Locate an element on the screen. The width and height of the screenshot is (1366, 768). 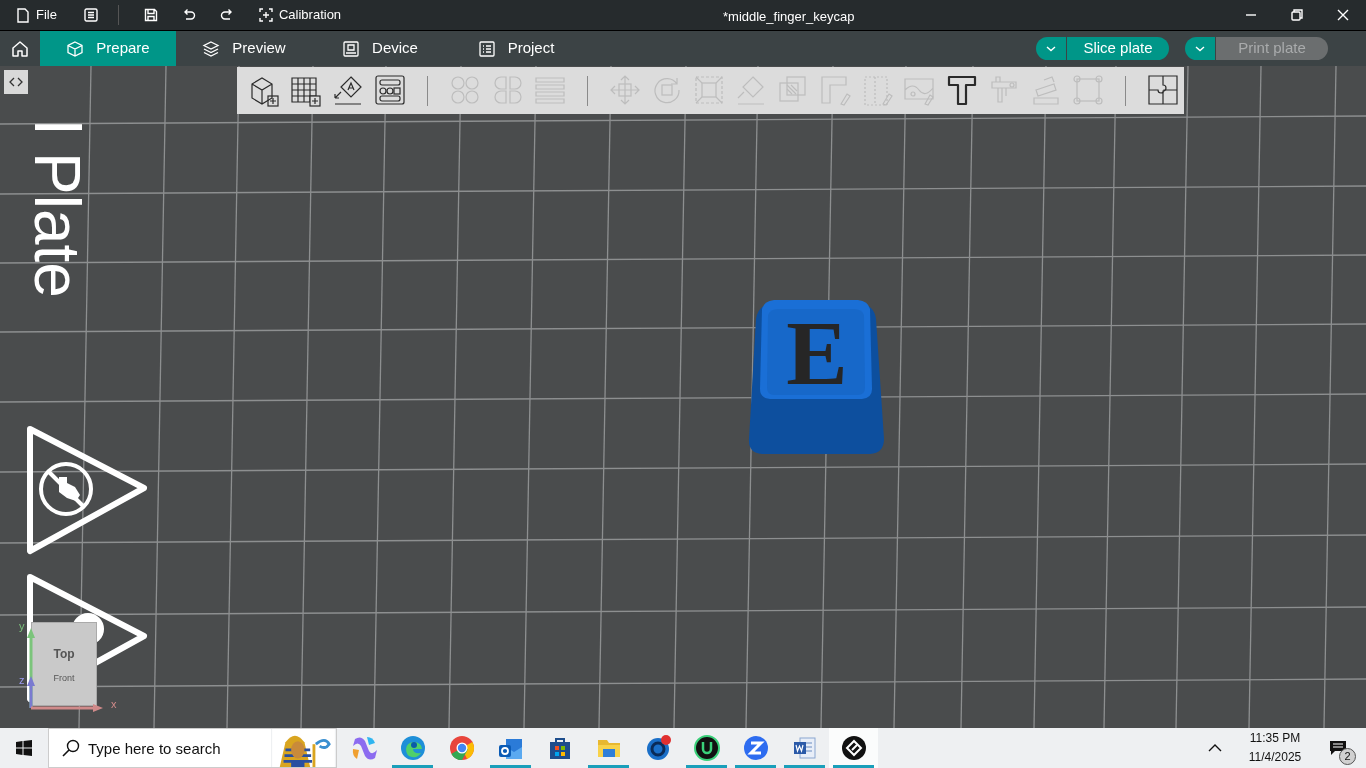
grid-plus-icon is located at coordinates (306, 90).